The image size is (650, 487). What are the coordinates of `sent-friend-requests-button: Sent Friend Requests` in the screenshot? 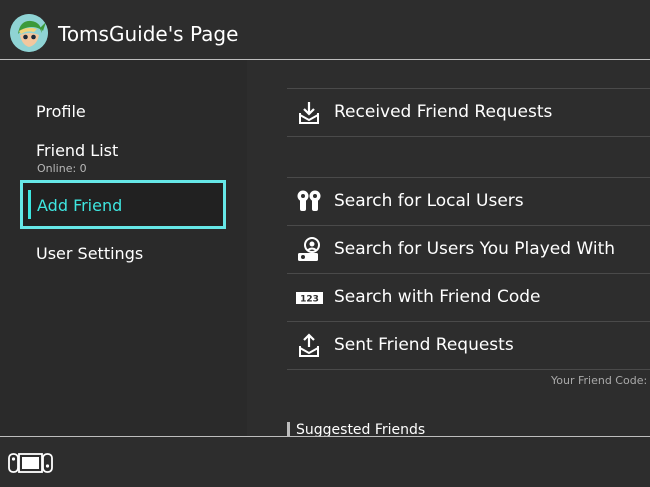 It's located at (468, 345).